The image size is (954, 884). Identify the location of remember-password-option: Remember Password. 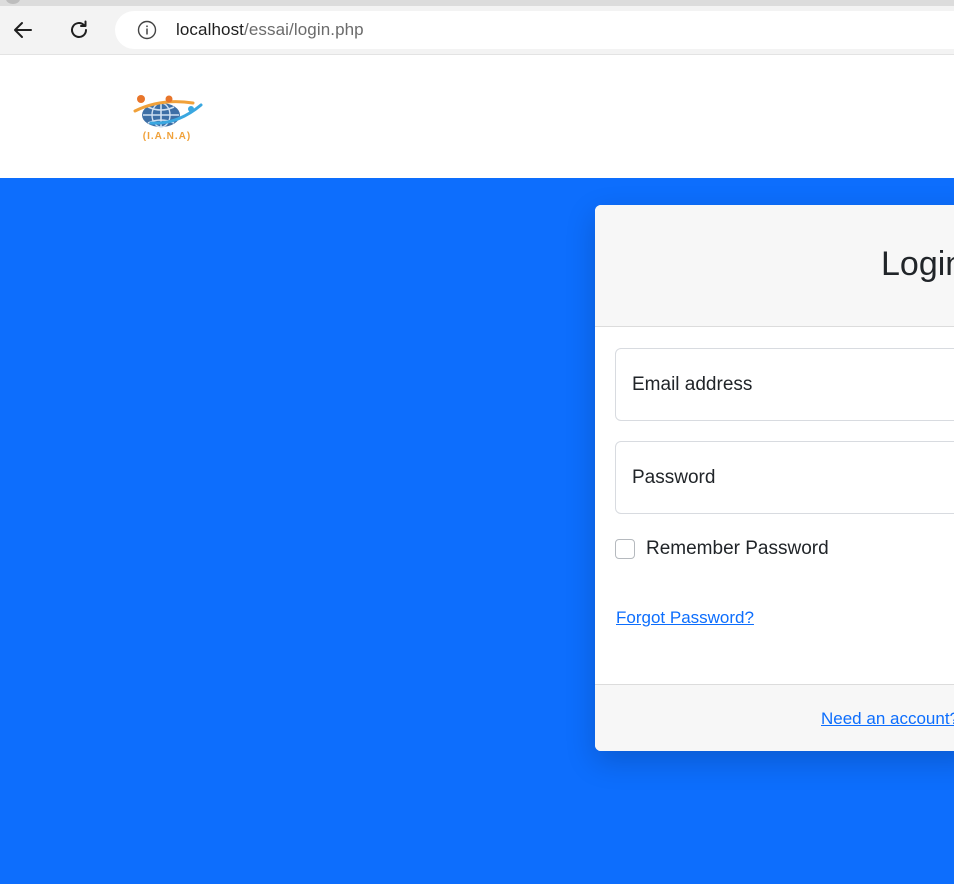
(722, 549).